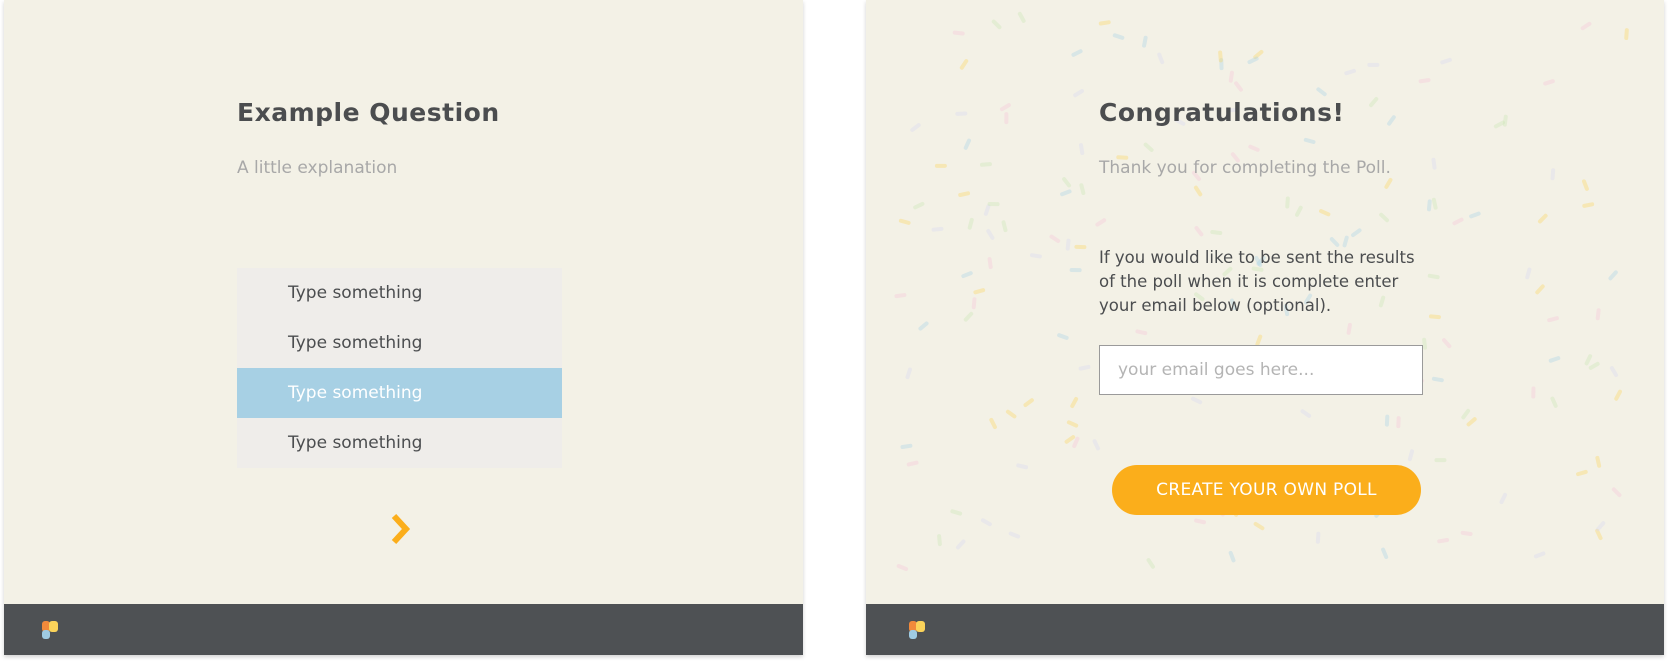 This screenshot has width=1669, height=663. Describe the element at coordinates (399, 393) in the screenshot. I see `answer-option-selected: Type something` at that location.